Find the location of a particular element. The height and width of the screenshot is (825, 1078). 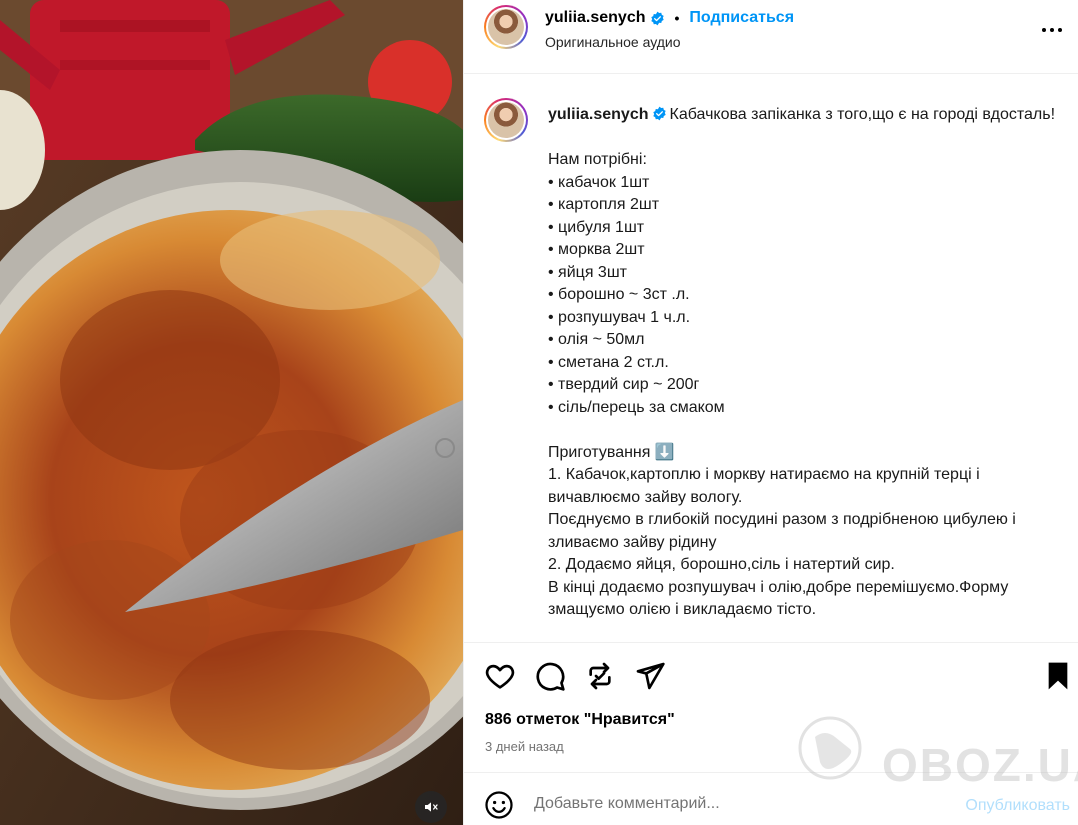

heart-icon is located at coordinates (500, 676).